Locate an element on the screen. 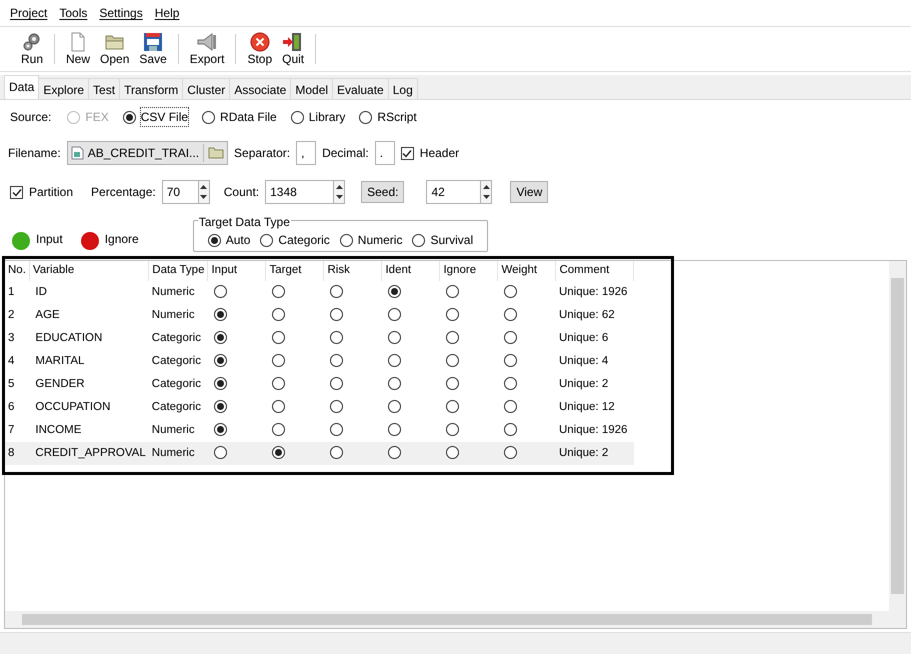 This screenshot has width=911, height=654. open-button: Open is located at coordinates (114, 49).